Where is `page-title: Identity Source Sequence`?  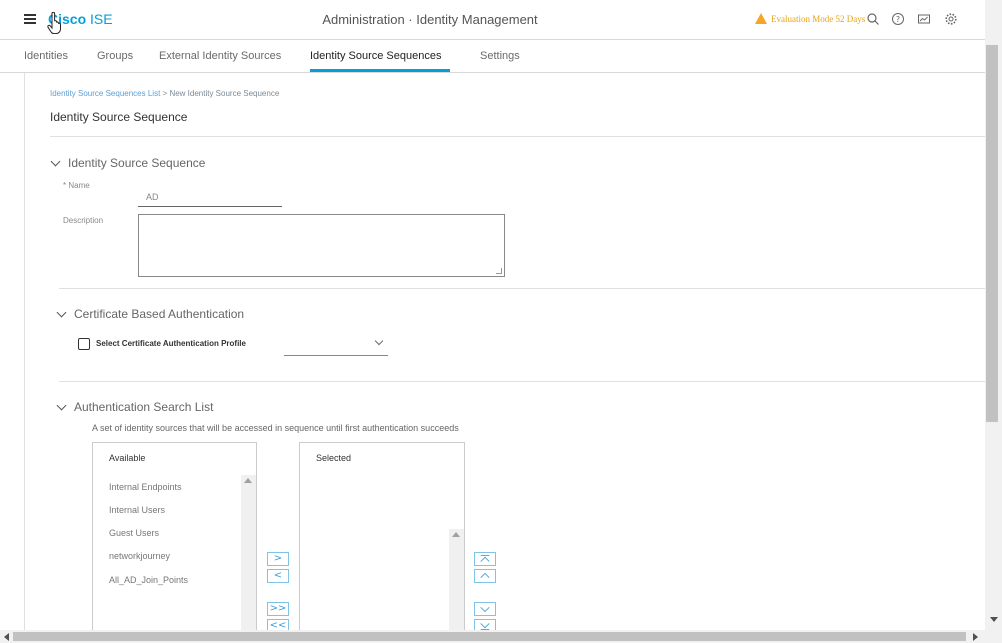
page-title: Identity Source Sequence is located at coordinates (119, 117).